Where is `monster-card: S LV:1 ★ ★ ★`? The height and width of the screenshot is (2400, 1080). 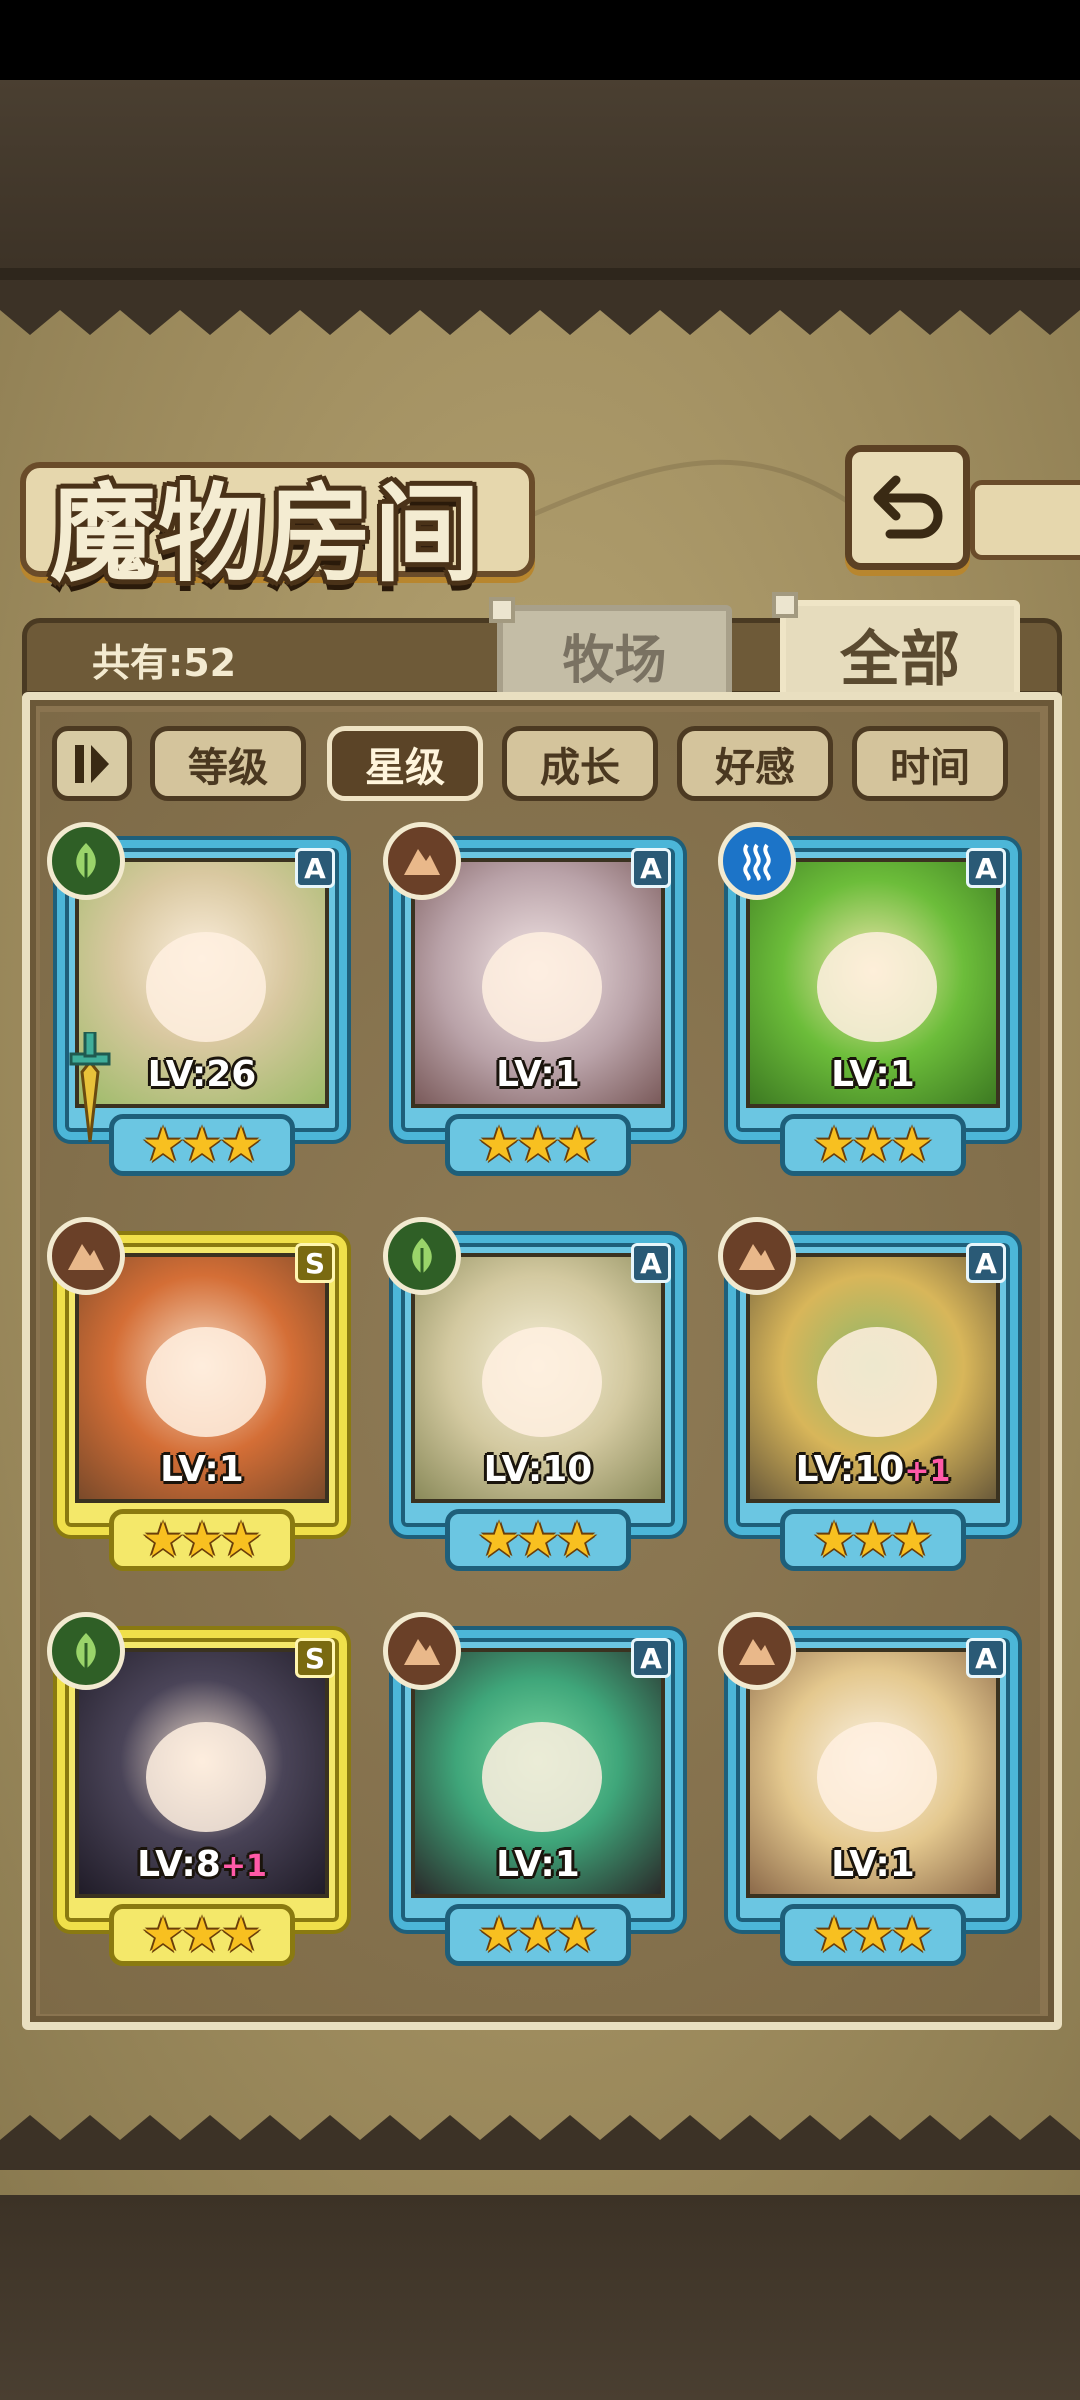
monster-card: S LV:1 ★ ★ ★ is located at coordinates (202, 1399).